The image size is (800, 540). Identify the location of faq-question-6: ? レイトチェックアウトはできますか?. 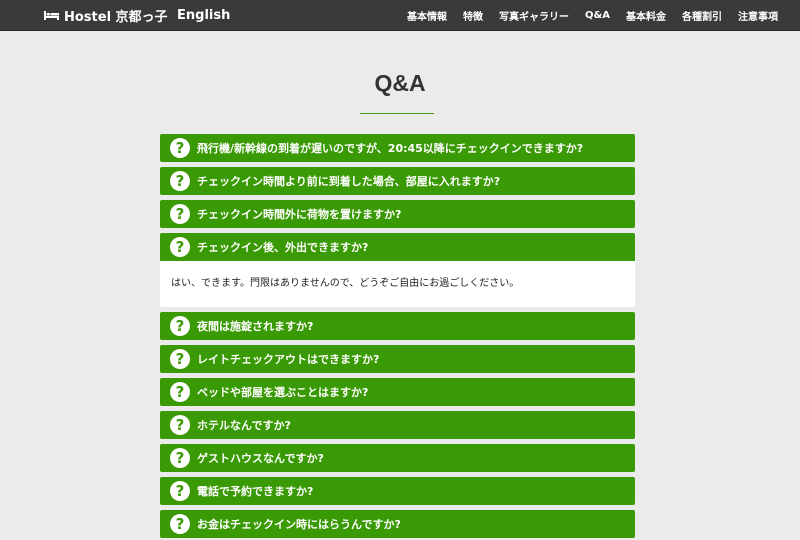
(397, 359).